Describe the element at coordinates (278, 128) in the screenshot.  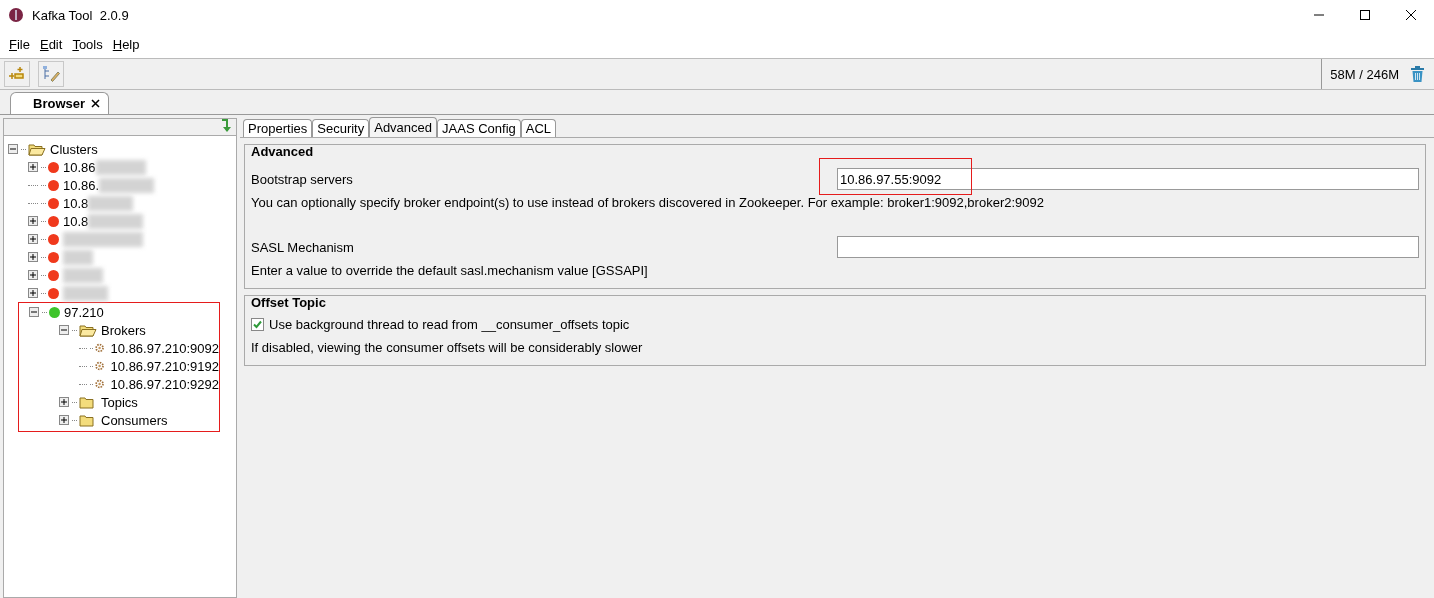
I see `tab: Properties` at that location.